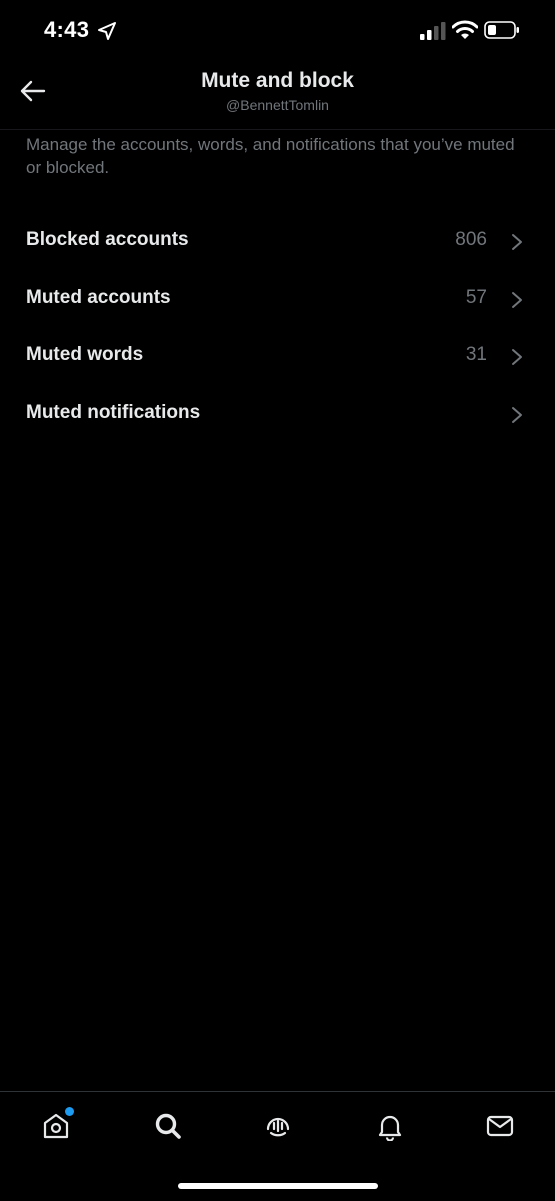 This screenshot has width=555, height=1201. Describe the element at coordinates (277, 356) in the screenshot. I see `menu-item-muted-words: Muted words 31` at that location.